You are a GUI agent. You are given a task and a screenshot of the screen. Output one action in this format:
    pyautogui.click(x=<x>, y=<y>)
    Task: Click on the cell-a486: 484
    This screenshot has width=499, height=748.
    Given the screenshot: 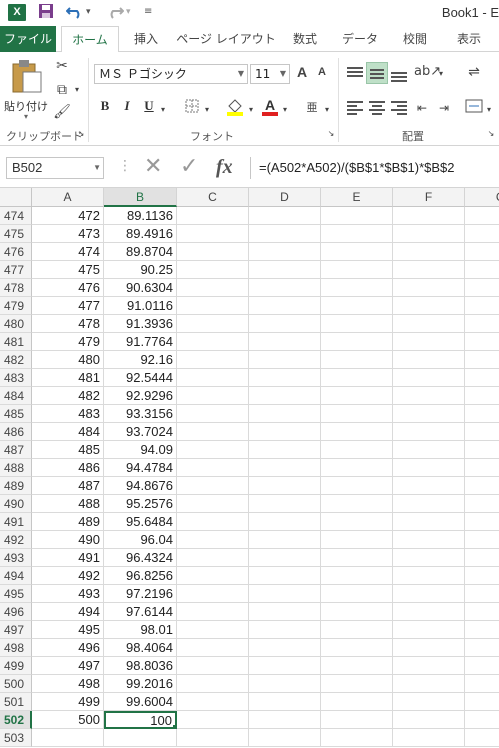 What is the action you would take?
    pyautogui.click(x=68, y=432)
    